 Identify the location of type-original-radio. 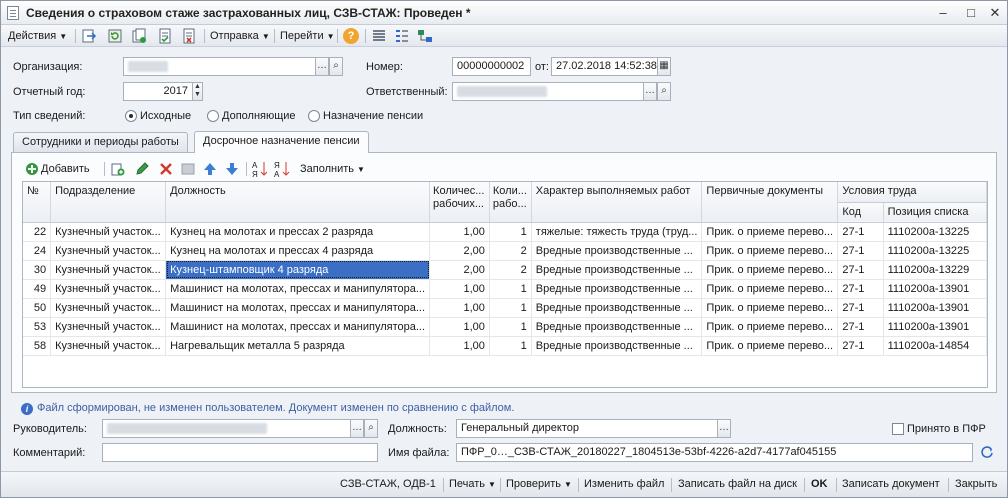
(131, 116).